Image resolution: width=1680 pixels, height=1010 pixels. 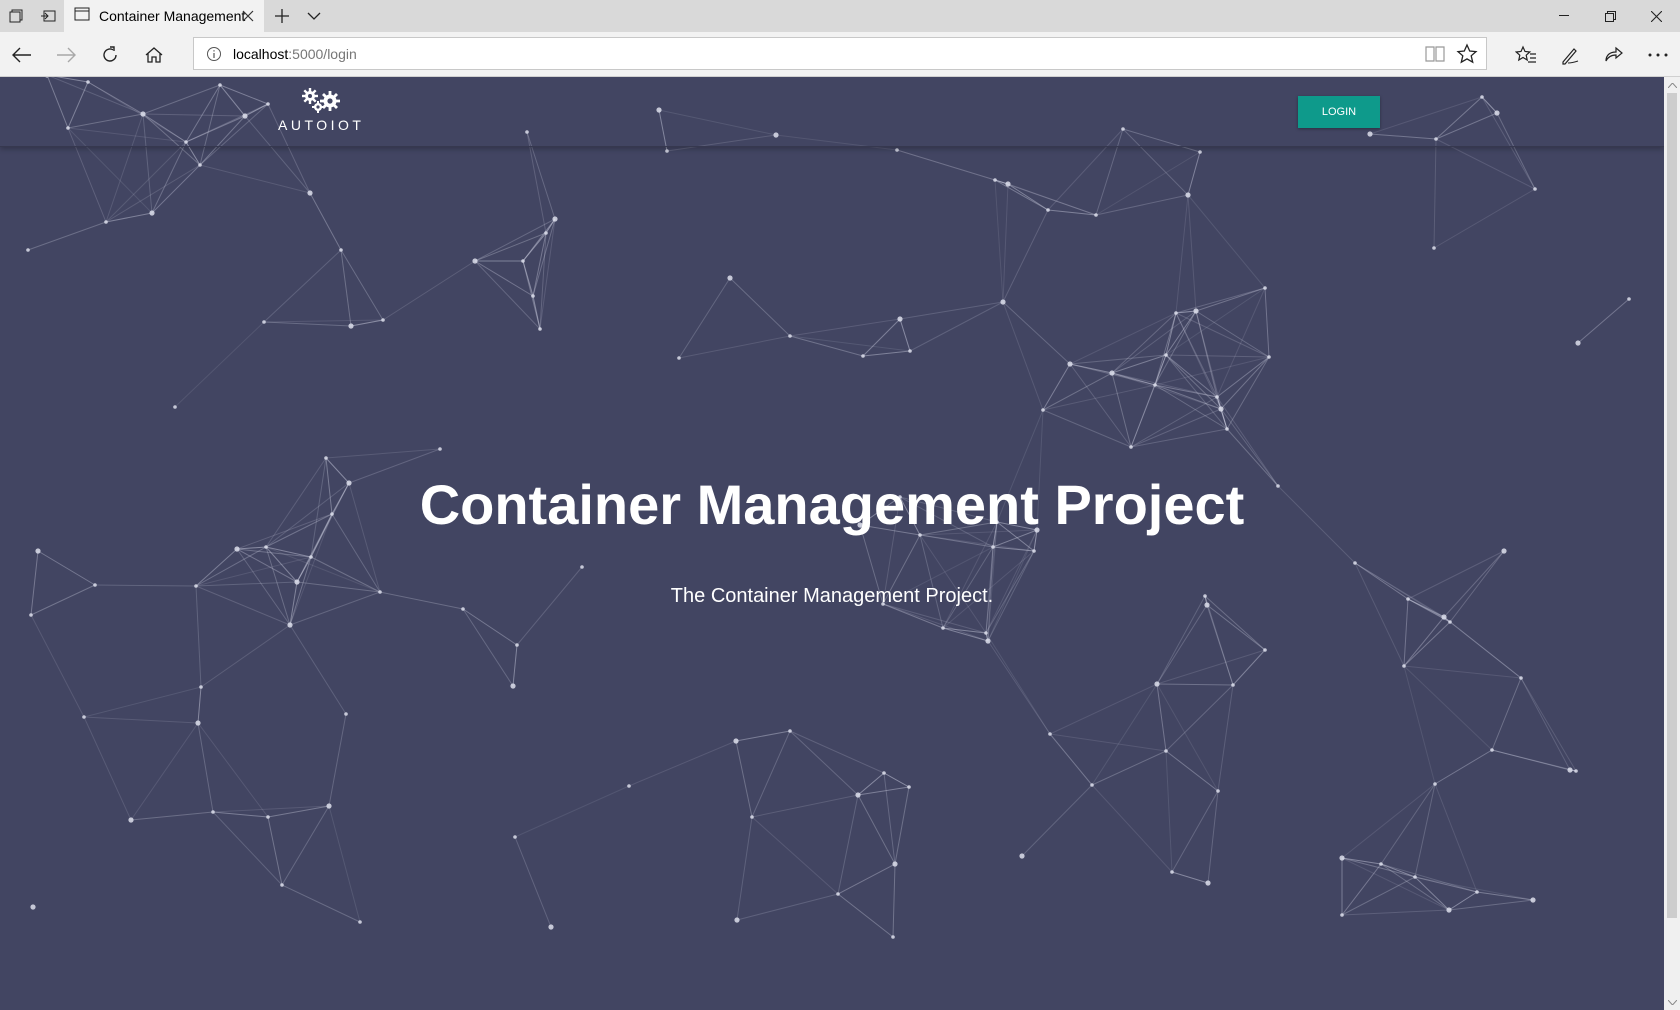 I want to click on new-tab-icon, so click(x=282, y=16).